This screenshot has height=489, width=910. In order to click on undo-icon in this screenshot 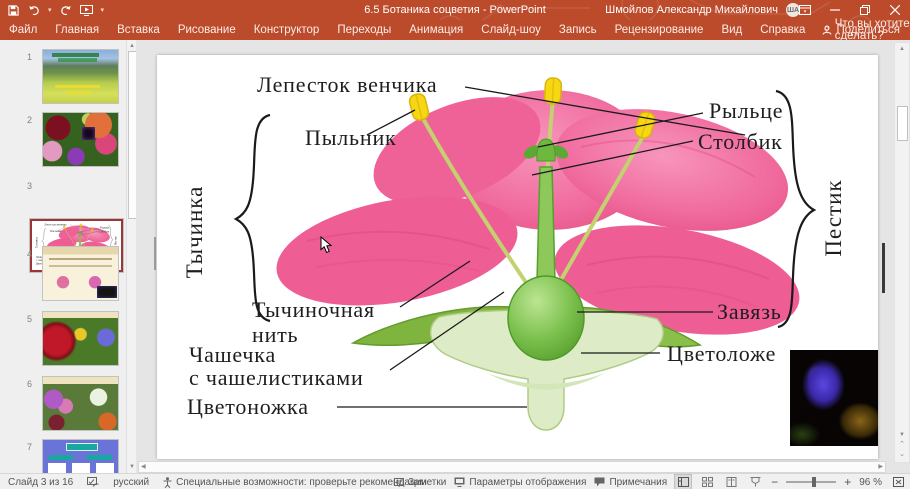, I will do `click(34, 10)`.